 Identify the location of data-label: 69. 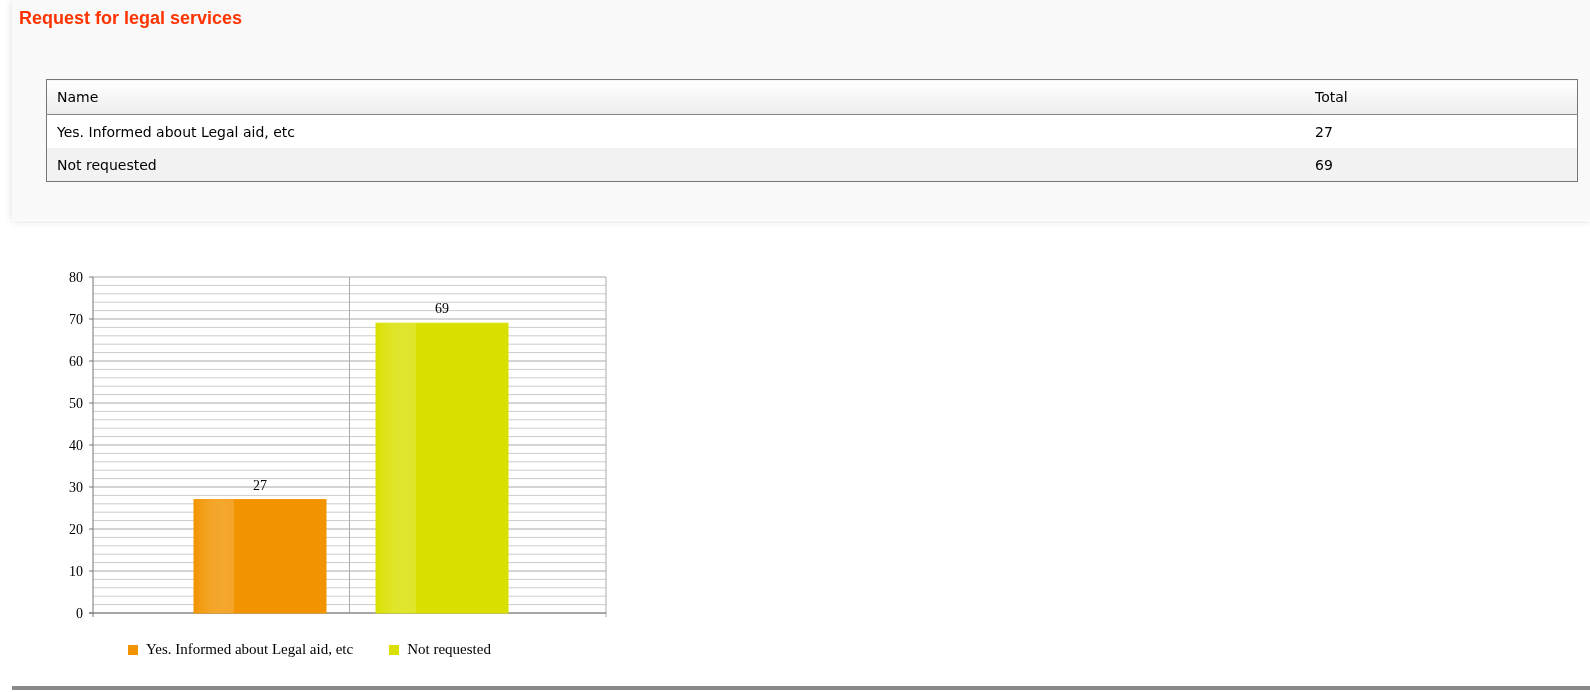
(442, 309).